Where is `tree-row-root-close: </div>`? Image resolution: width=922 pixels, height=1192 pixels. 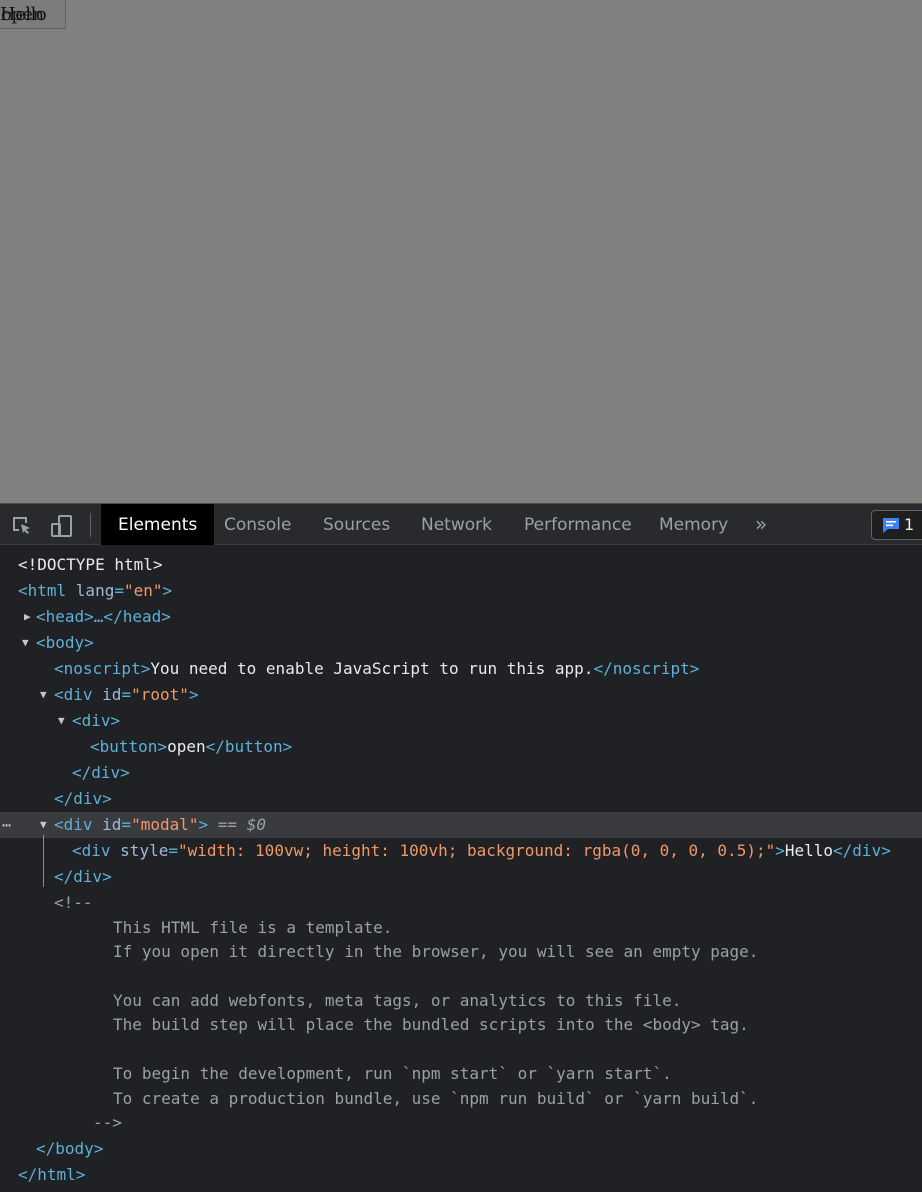
tree-row-root-close: </div> is located at coordinates (461, 799).